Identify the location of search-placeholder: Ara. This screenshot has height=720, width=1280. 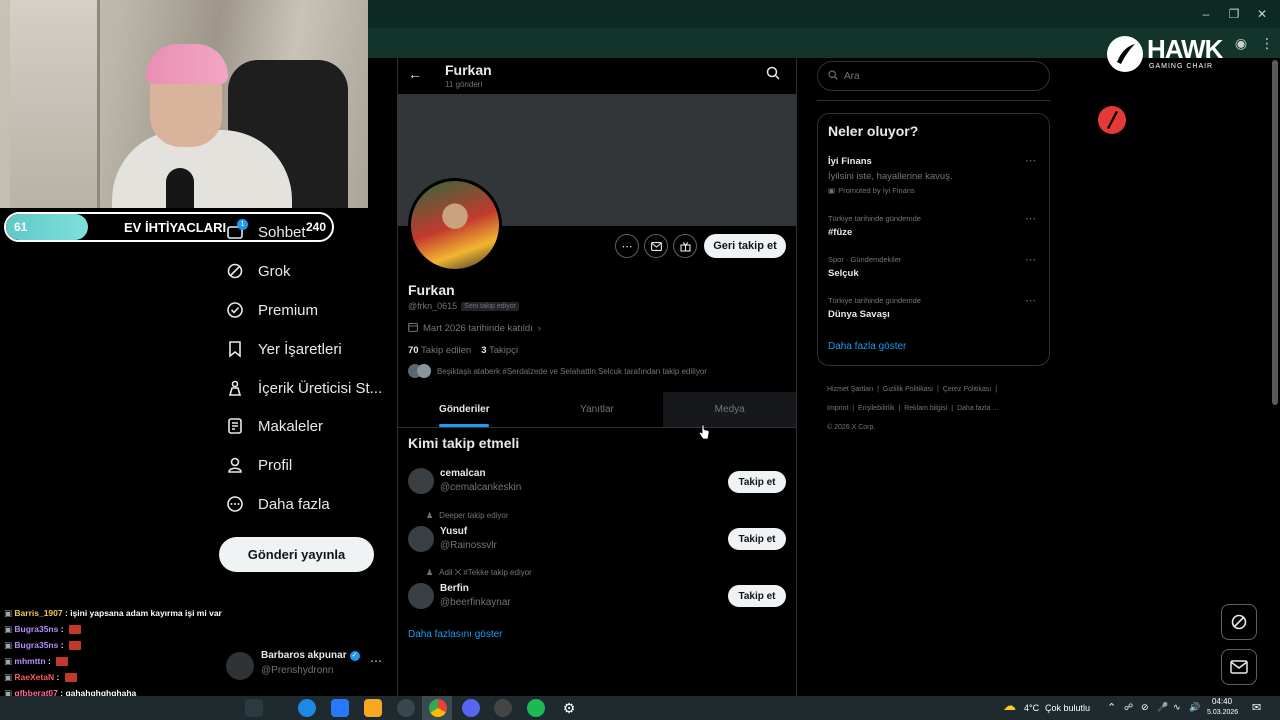
(852, 76).